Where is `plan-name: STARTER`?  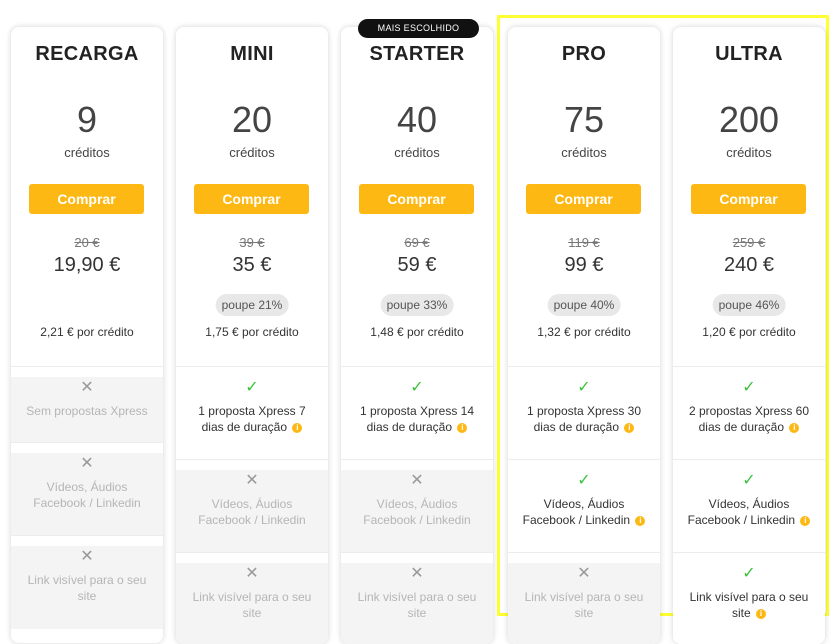 plan-name: STARTER is located at coordinates (417, 54).